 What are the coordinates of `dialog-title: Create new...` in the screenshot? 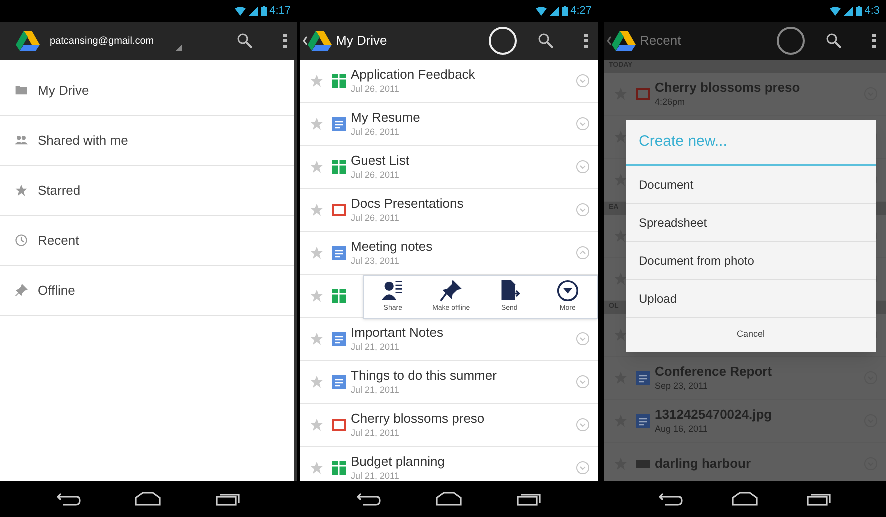 It's located at (751, 143).